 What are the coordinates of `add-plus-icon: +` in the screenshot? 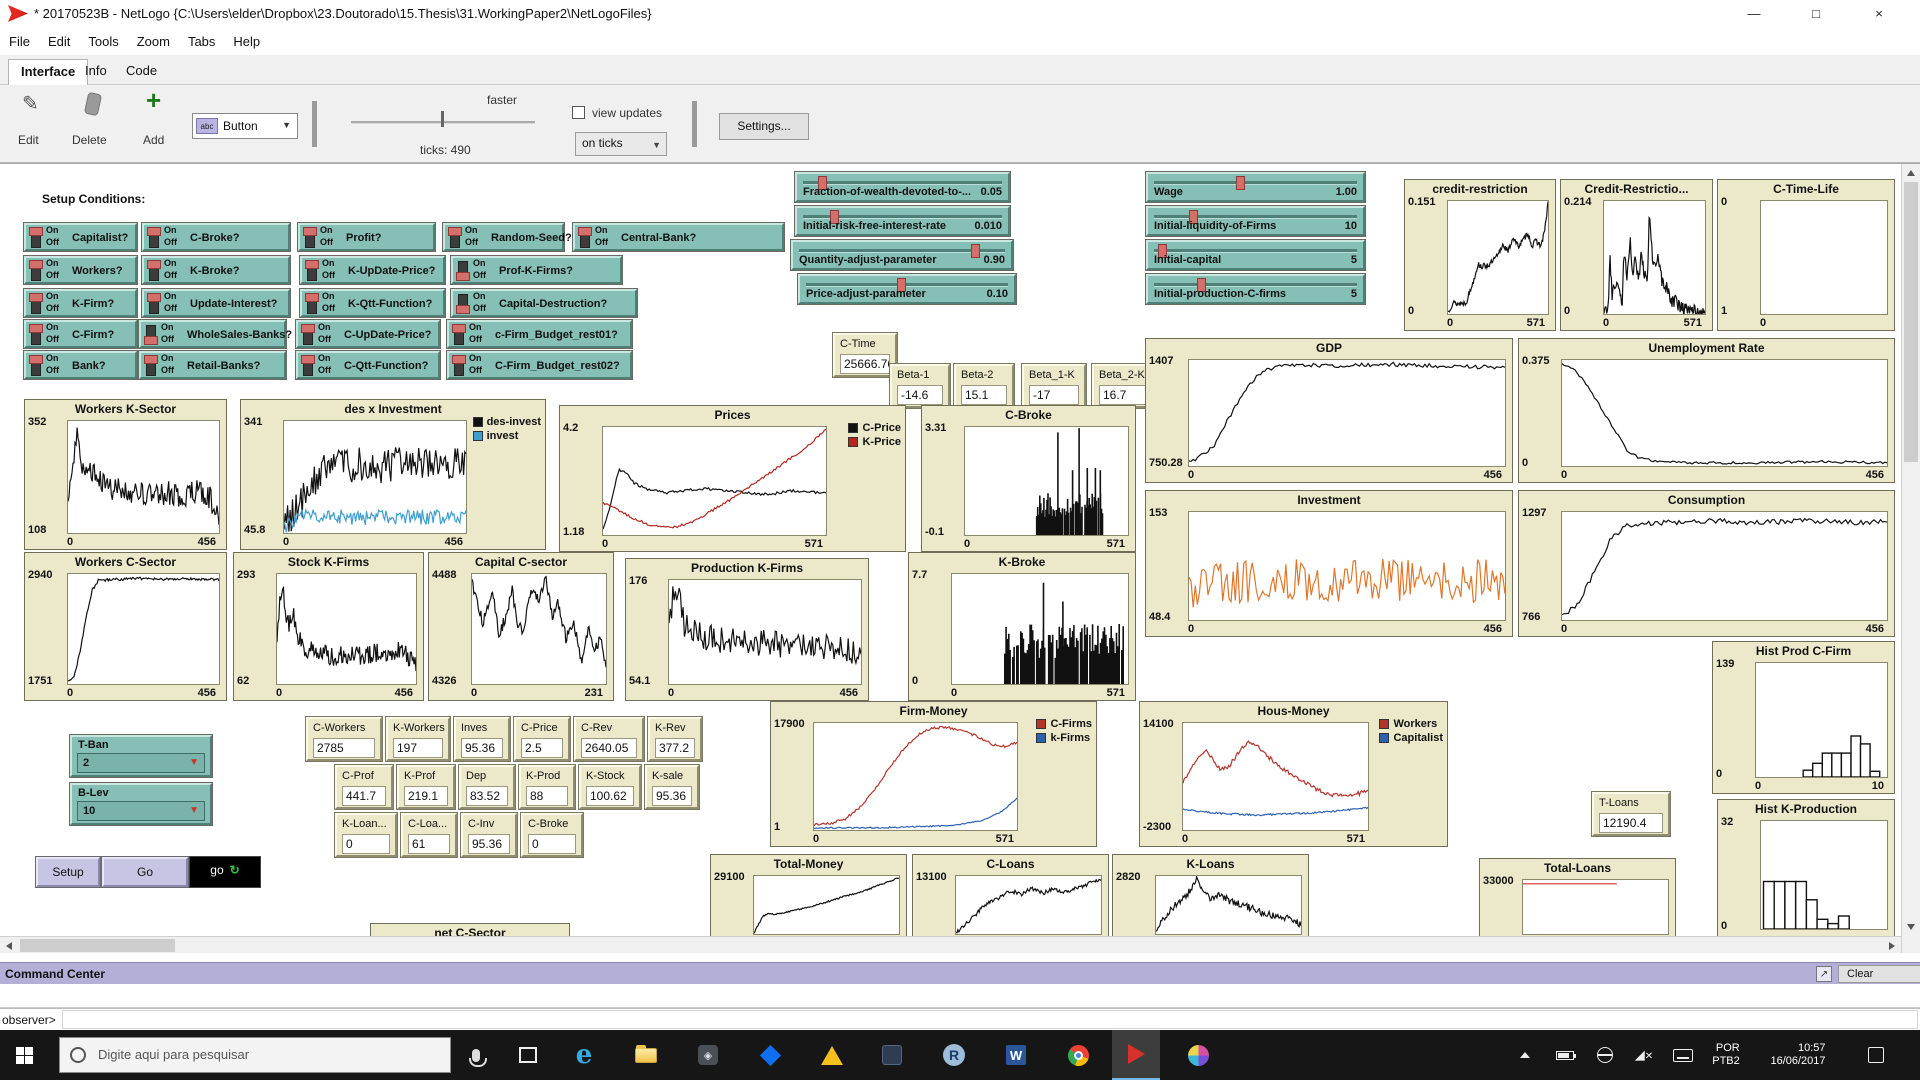 It's located at (153, 100).